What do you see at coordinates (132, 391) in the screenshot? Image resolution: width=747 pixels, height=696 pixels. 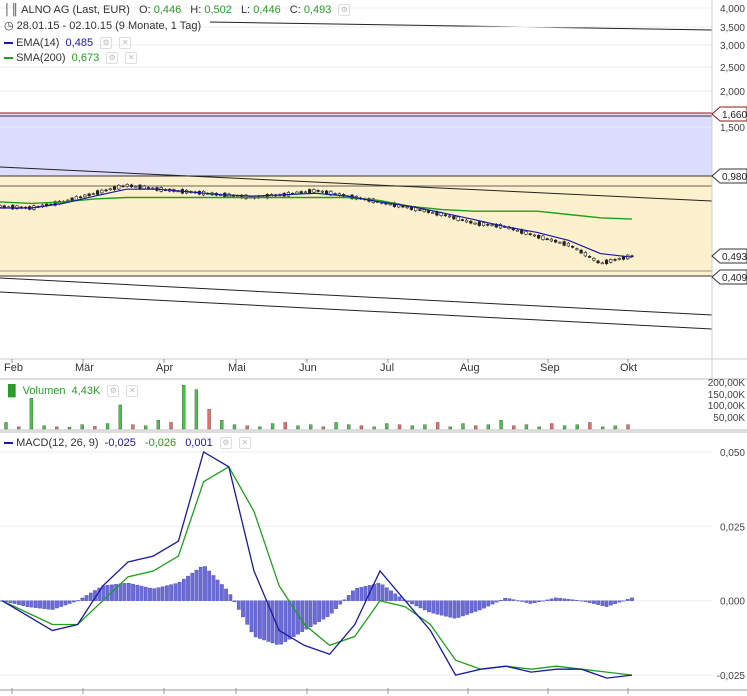 I see `volume-close-icon: ✕` at bounding box center [132, 391].